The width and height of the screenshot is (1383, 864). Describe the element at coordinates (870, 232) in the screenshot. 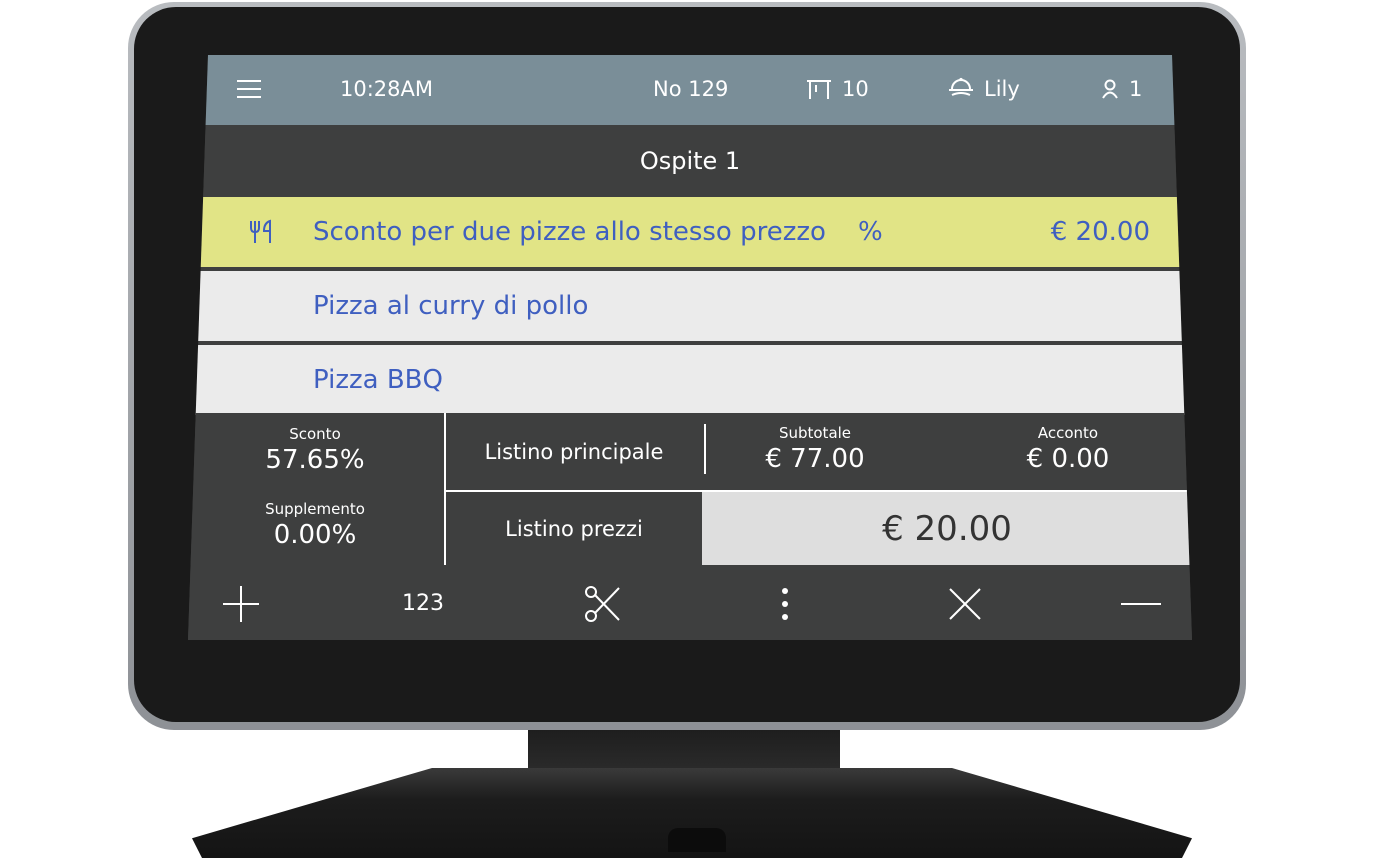

I see `discount-badge: %` at that location.